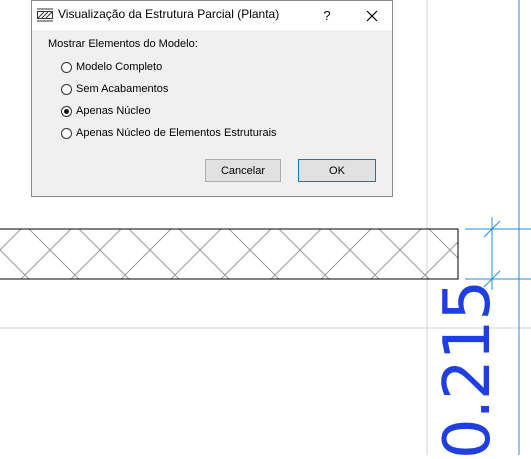 This screenshot has height=459, width=531. I want to click on dimension-value: 0.215, so click(468, 370).